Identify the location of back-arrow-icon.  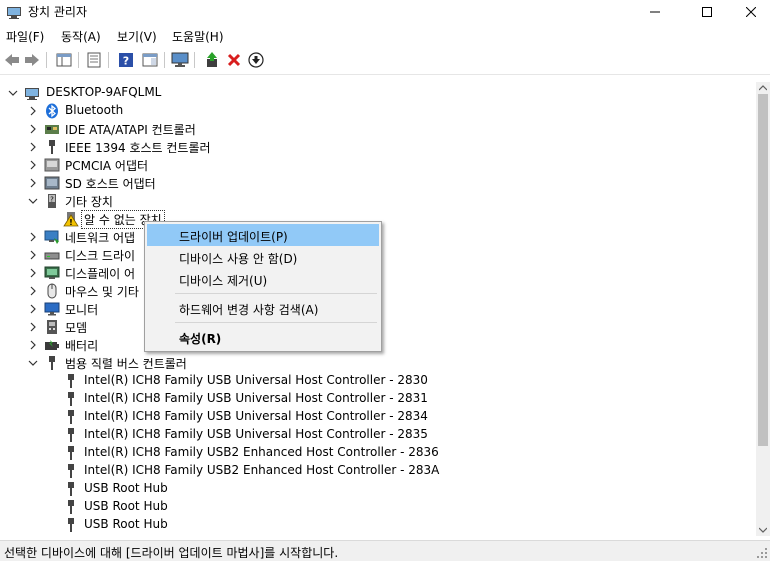
(12, 60).